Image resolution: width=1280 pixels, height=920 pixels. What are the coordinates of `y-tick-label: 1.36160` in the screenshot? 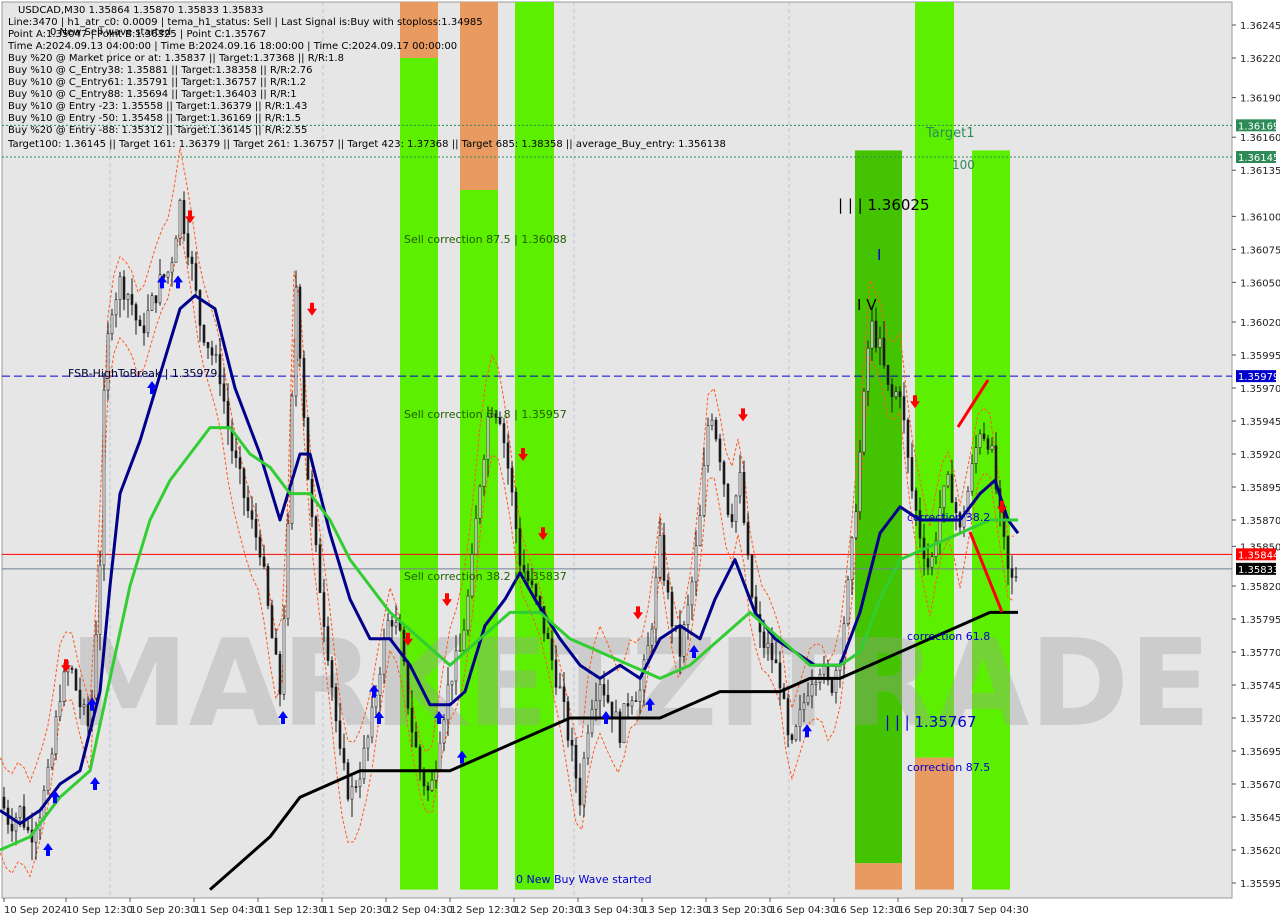 It's located at (1260, 138).